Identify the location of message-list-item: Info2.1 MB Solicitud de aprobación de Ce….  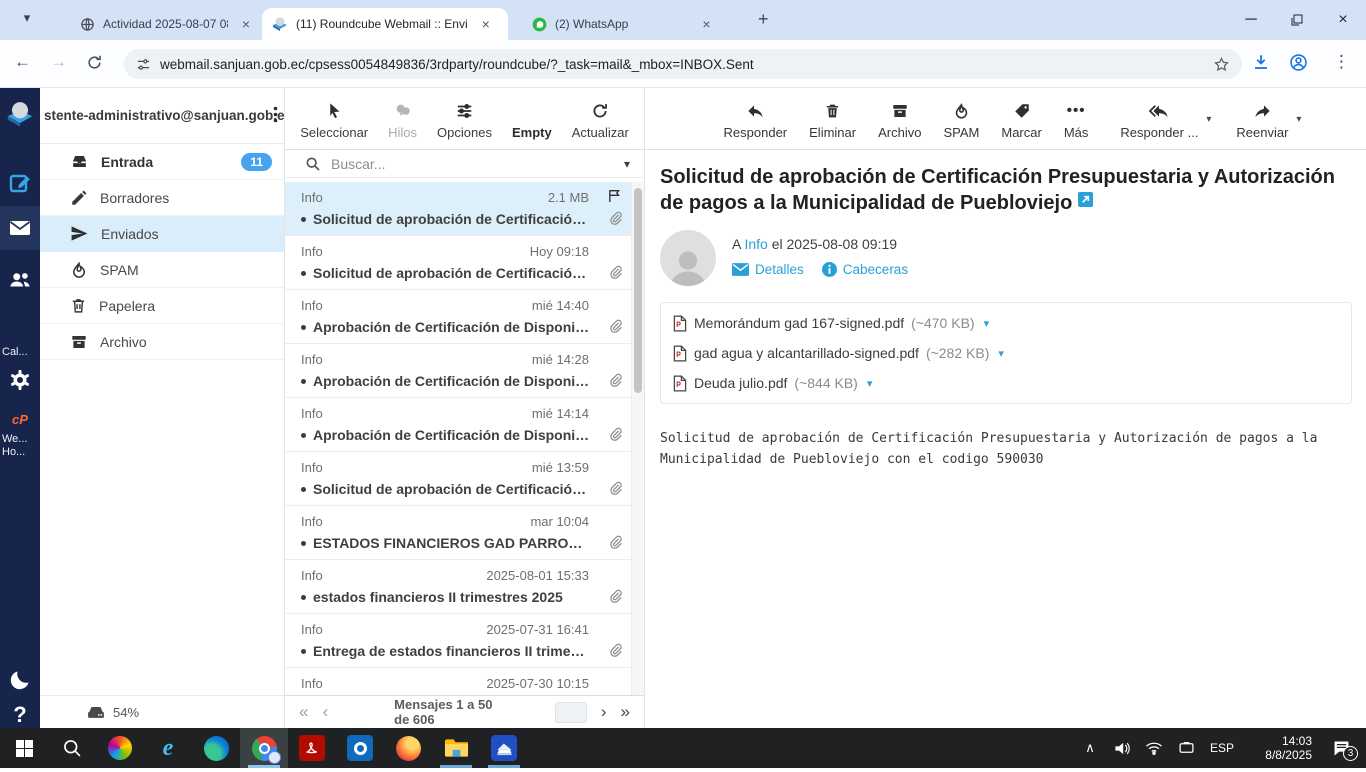
(458, 209).